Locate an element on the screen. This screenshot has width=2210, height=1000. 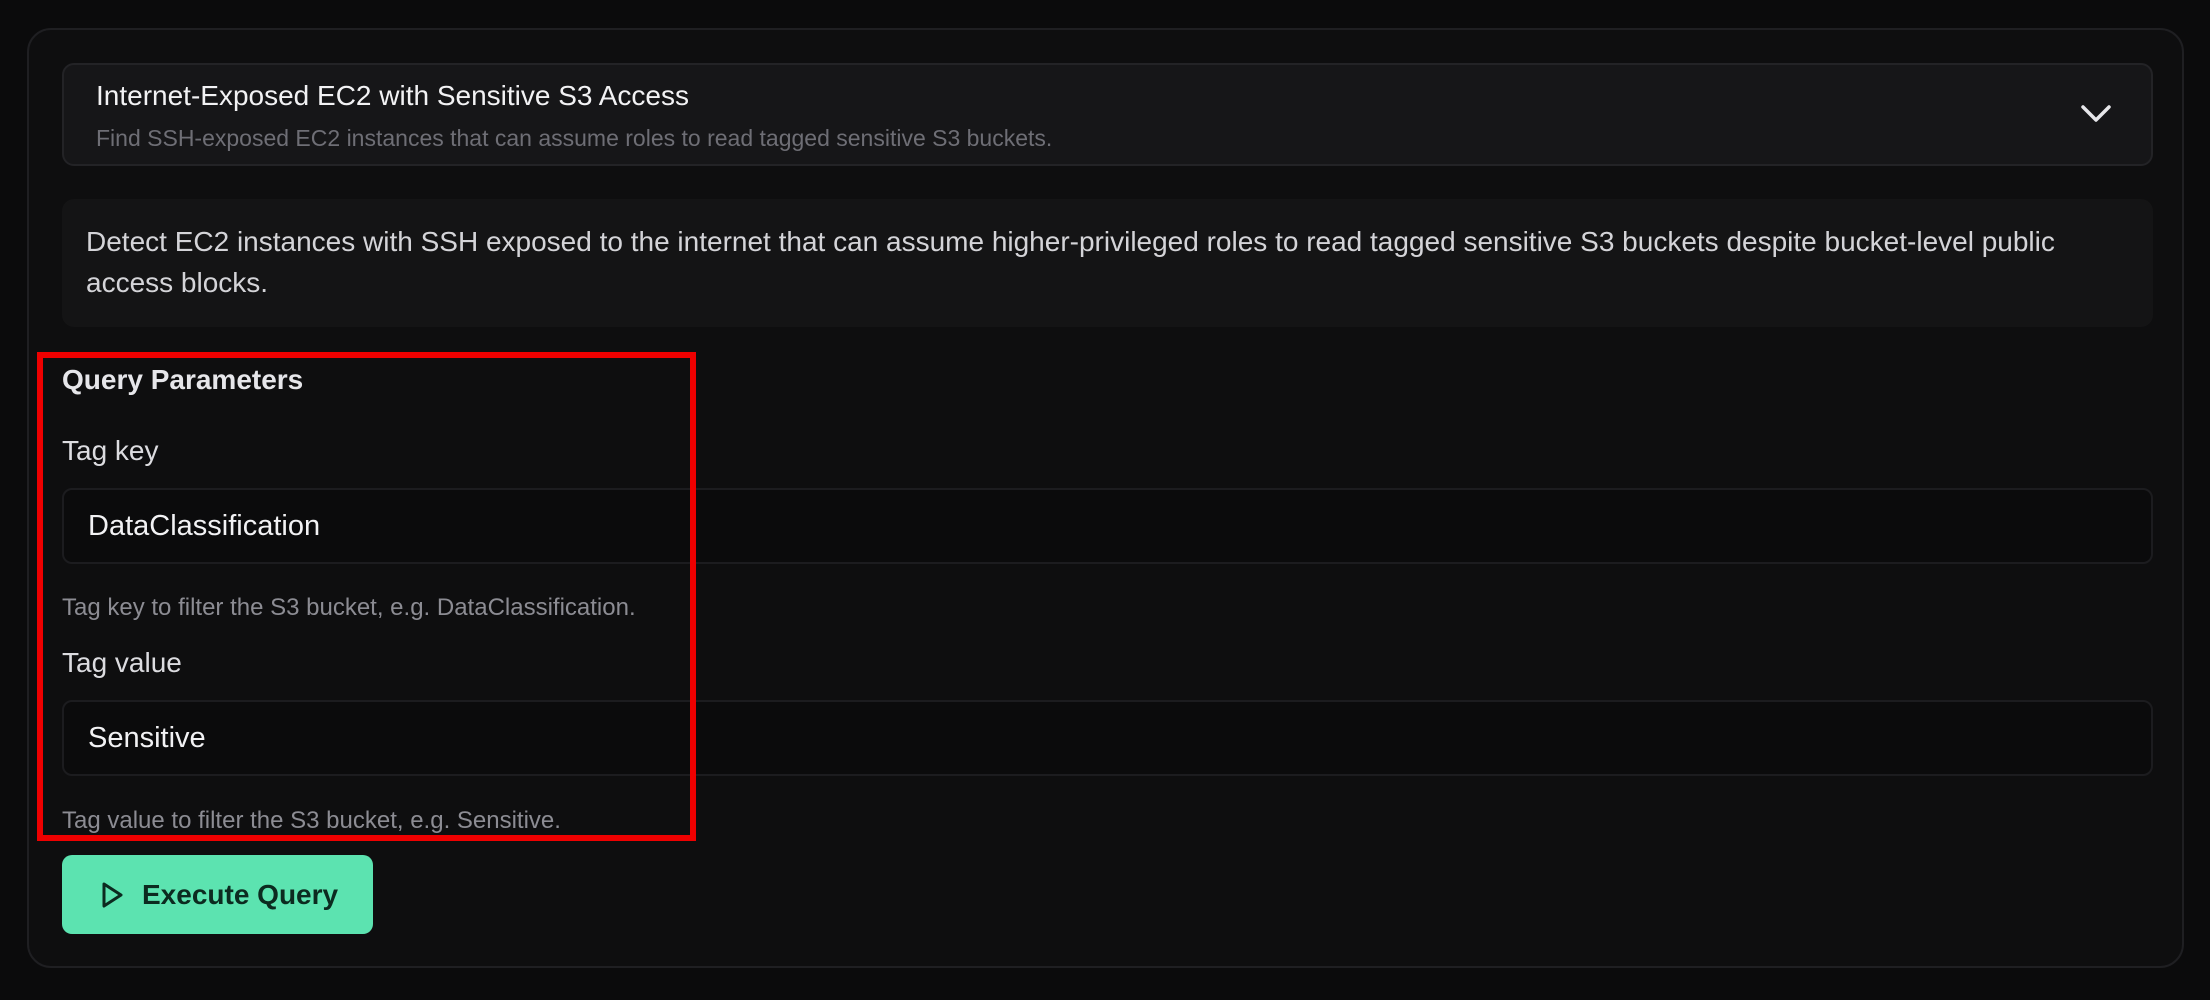
execute-query-button: Execute Query is located at coordinates (217, 894).